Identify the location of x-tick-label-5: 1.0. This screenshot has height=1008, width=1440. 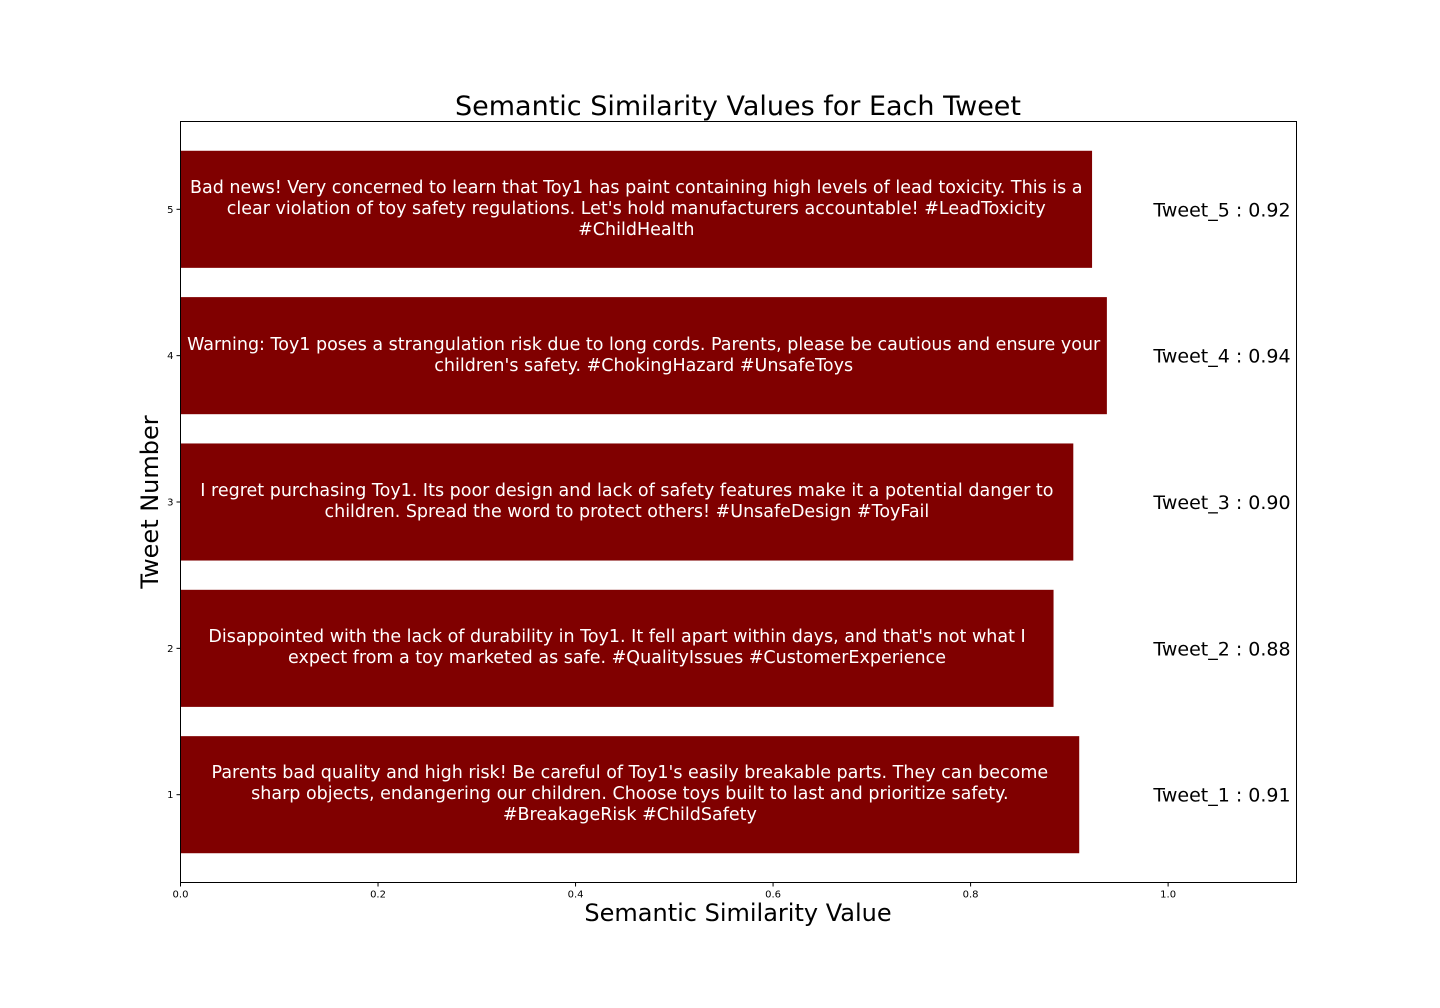
(1168, 895).